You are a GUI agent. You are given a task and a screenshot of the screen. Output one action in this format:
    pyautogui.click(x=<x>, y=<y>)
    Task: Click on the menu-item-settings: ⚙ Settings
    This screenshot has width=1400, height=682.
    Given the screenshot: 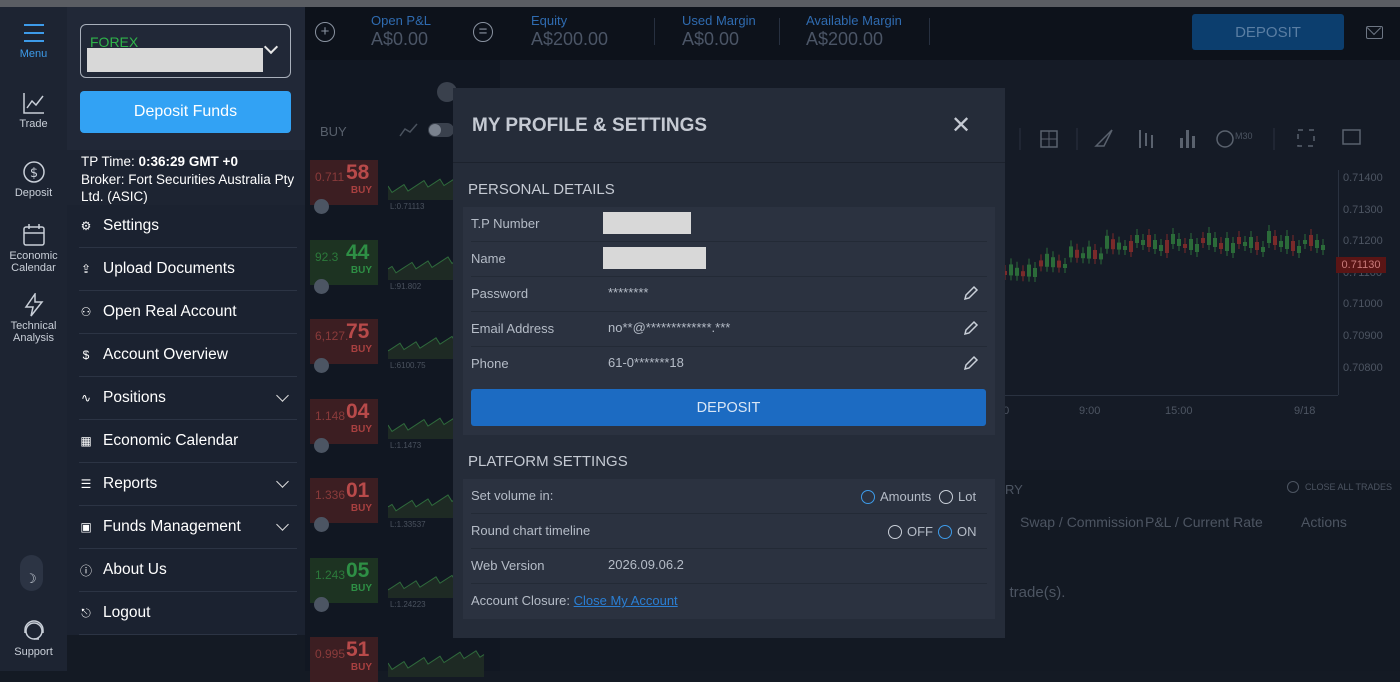 What is the action you would take?
    pyautogui.click(x=188, y=226)
    